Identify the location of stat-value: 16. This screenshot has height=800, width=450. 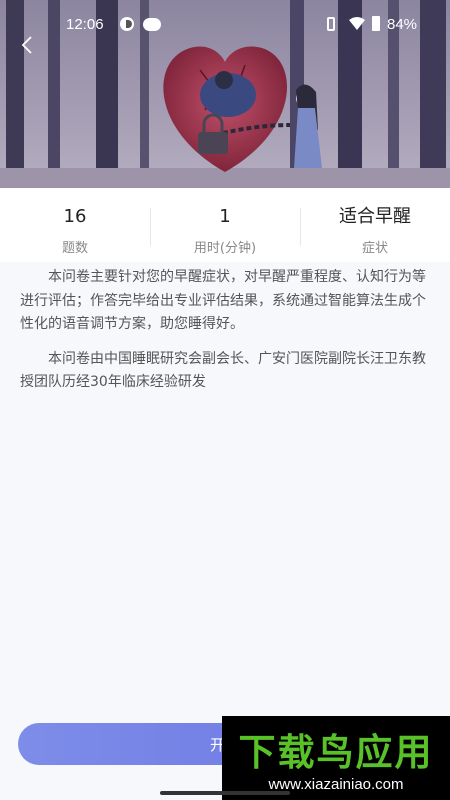
(75, 216).